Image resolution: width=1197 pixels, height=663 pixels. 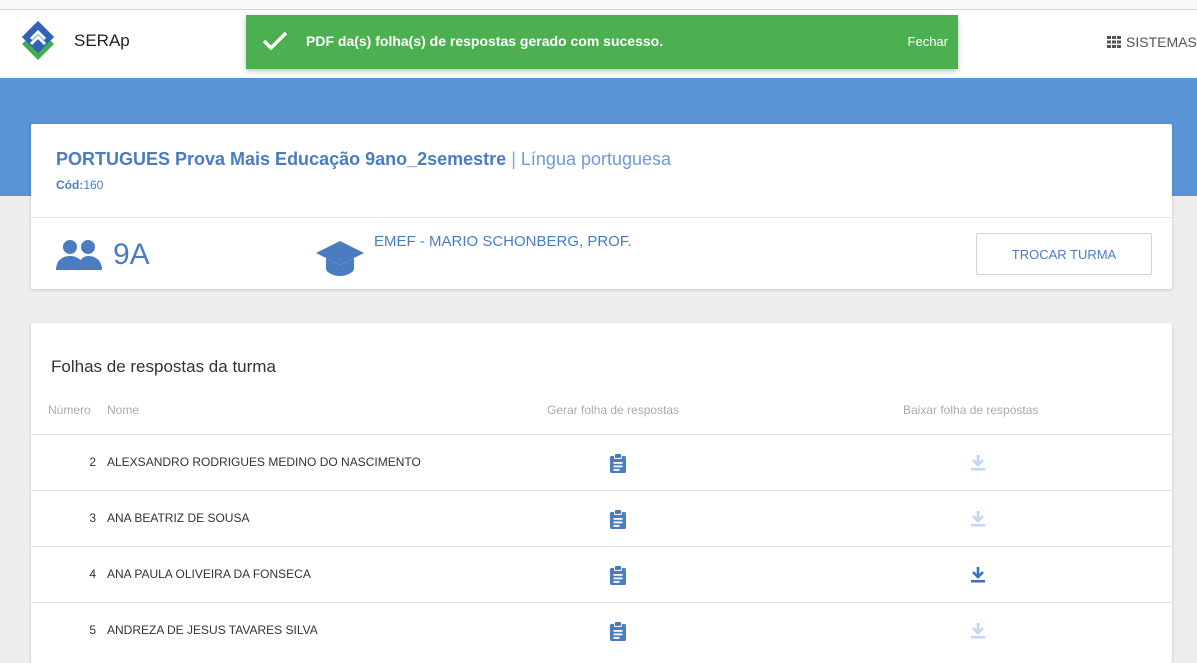 What do you see at coordinates (598, 5) in the screenshot?
I see `browser-top-strip` at bounding box center [598, 5].